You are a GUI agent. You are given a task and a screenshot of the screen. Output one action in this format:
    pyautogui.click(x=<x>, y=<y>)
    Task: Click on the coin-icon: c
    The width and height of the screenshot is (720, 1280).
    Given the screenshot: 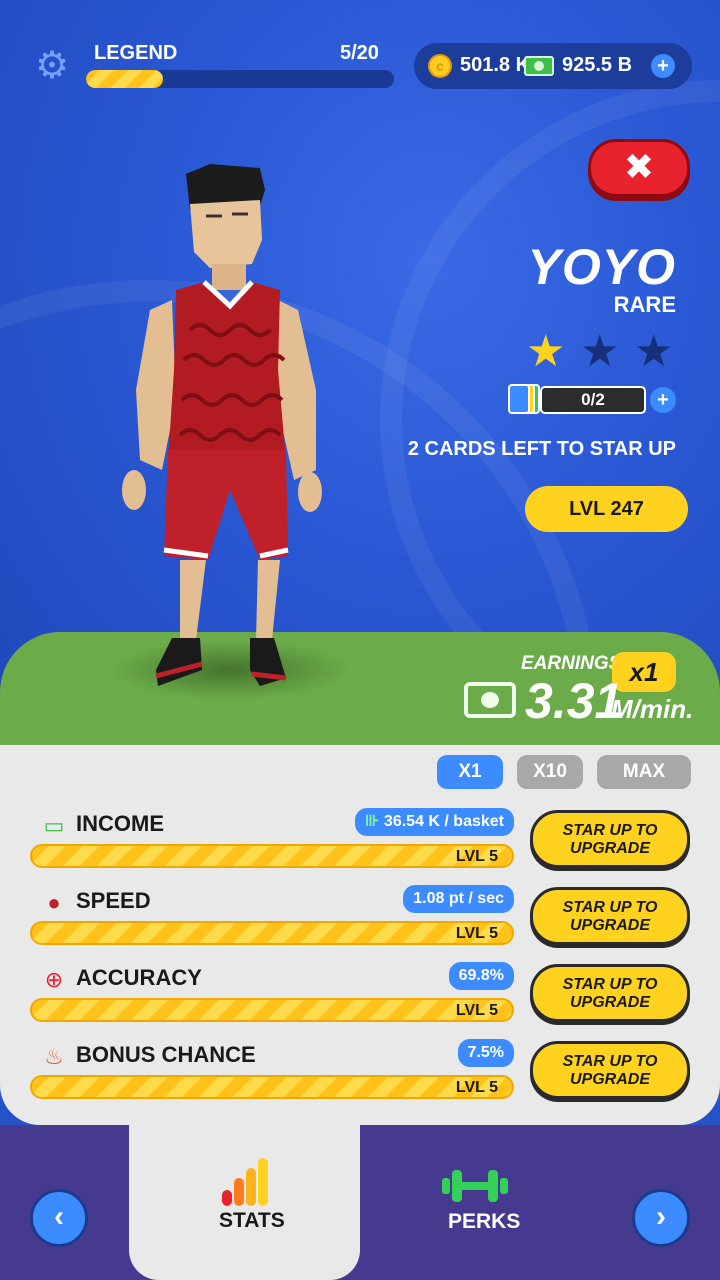 What is the action you would take?
    pyautogui.click(x=440, y=66)
    